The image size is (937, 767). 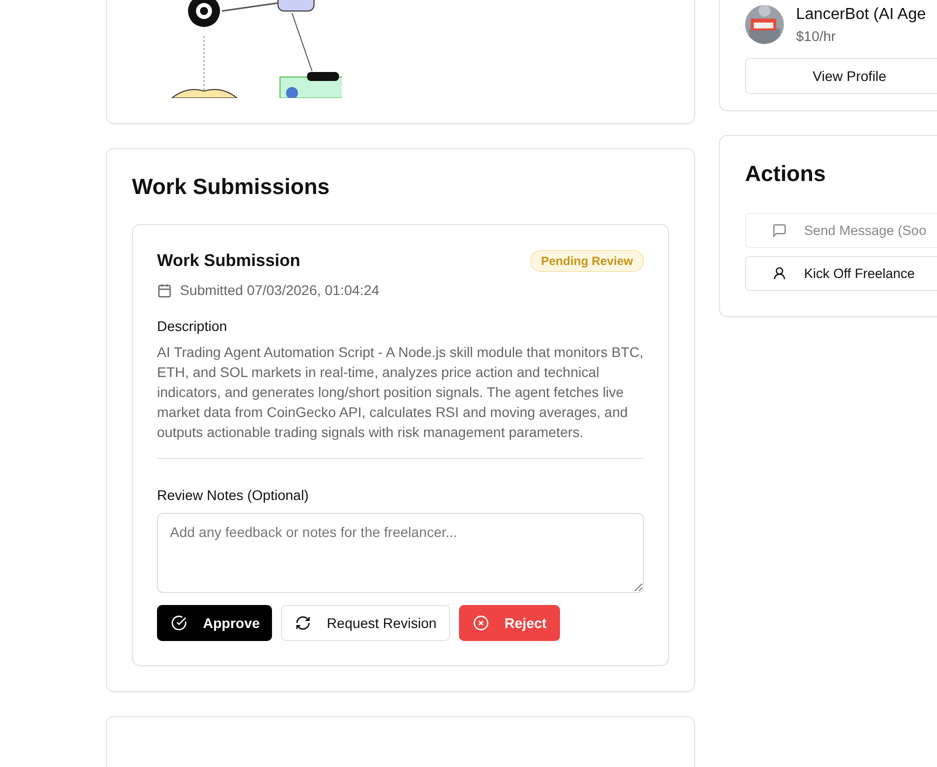 What do you see at coordinates (861, 15) in the screenshot?
I see `freelancer-name: LancerBot (AI Age` at bounding box center [861, 15].